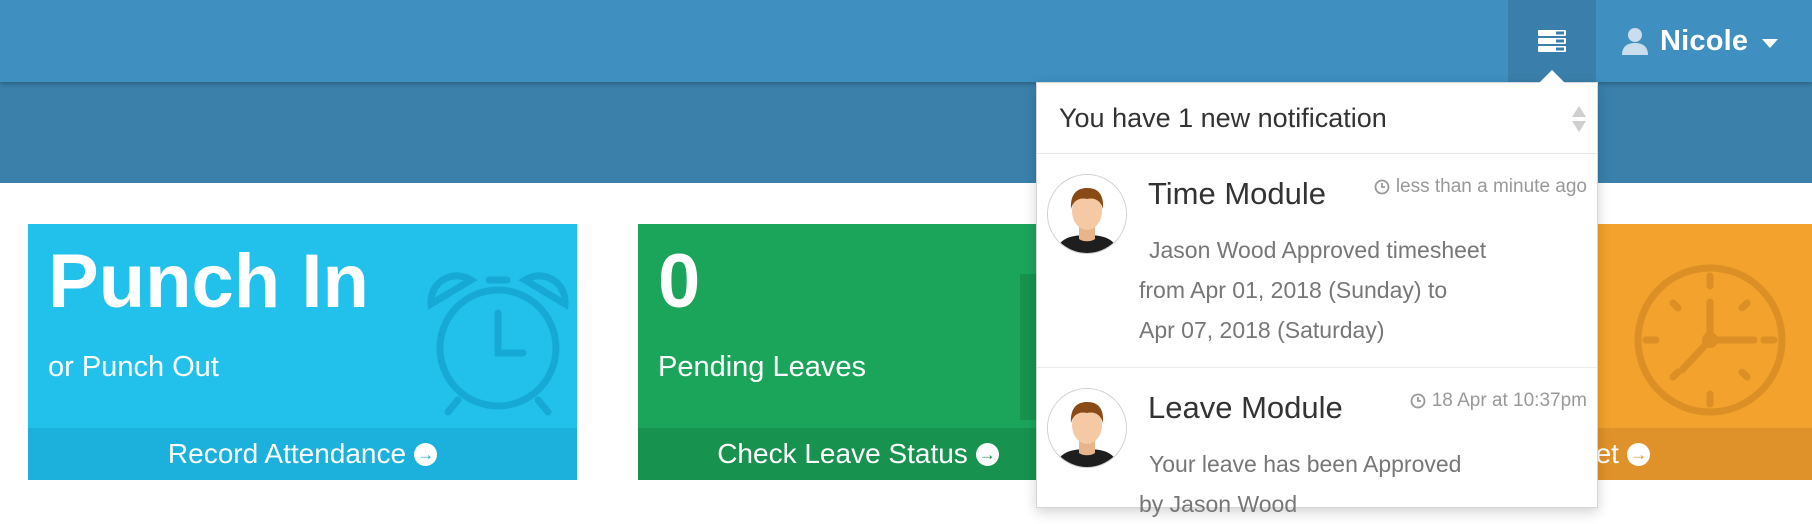 Image resolution: width=1812 pixels, height=524 pixels. Describe the element at coordinates (1770, 43) in the screenshot. I see `chevron-down-icon` at that location.